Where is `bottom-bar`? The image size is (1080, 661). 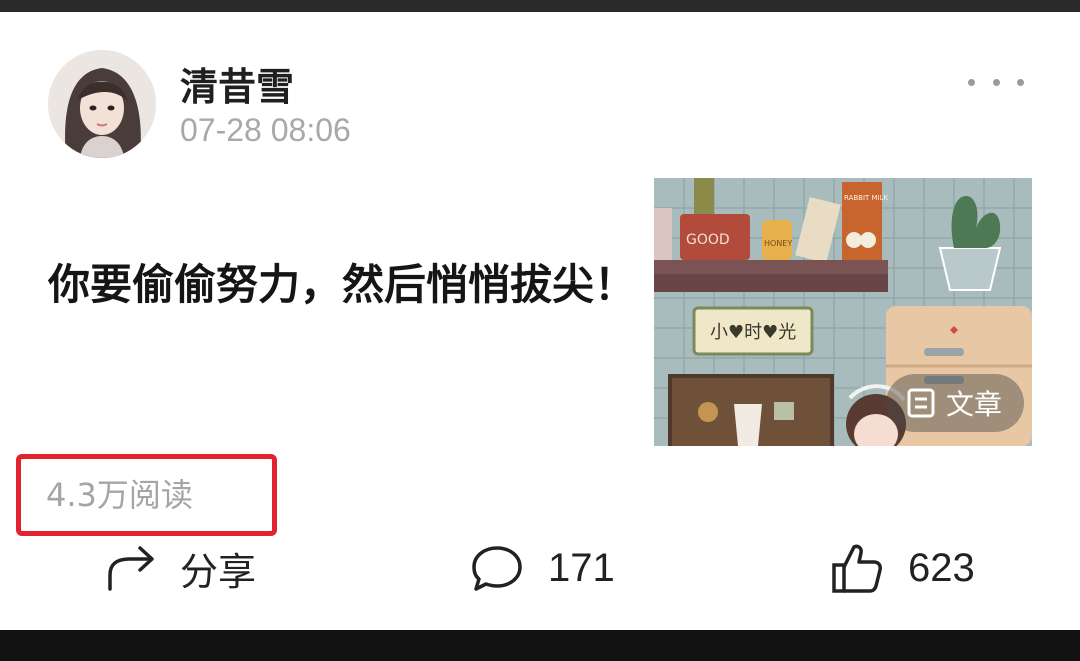 bottom-bar is located at coordinates (540, 645).